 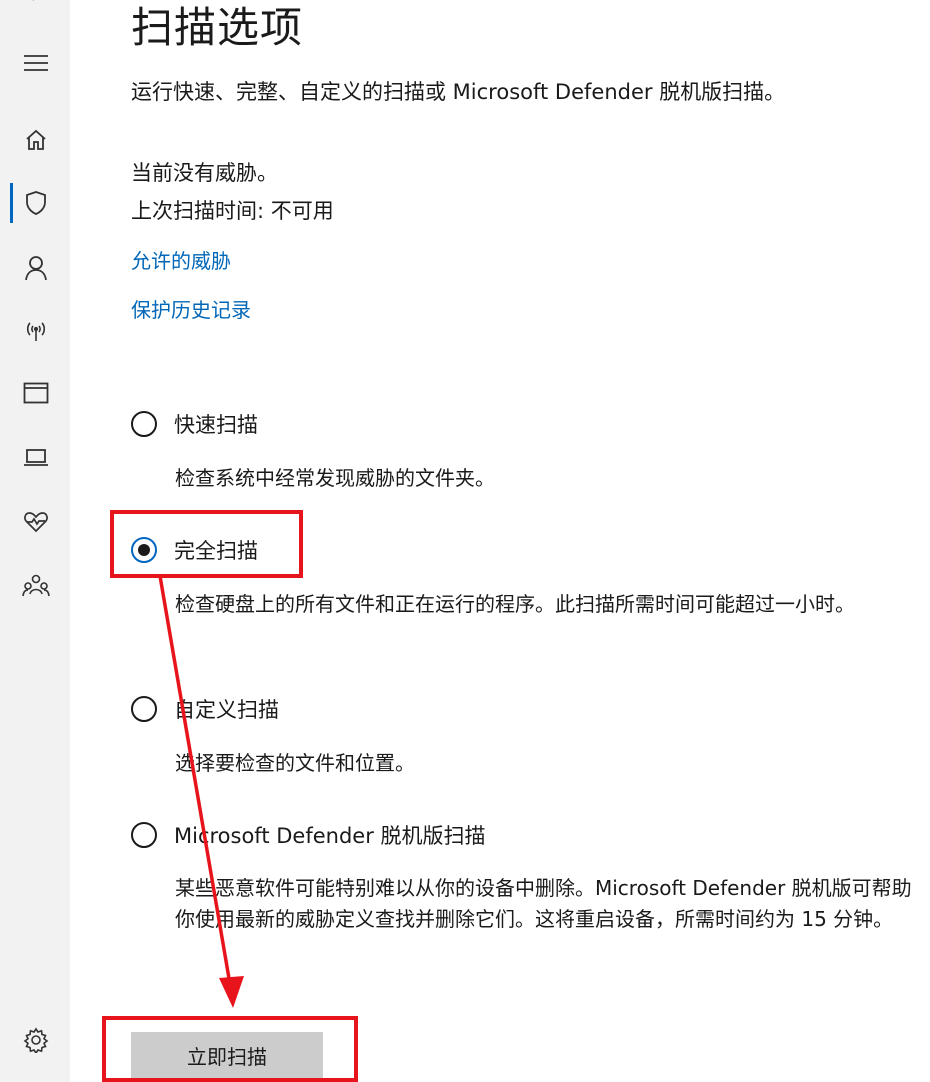 What do you see at coordinates (181, 259) in the screenshot?
I see `allowed-threats-link: 允许的威胁` at bounding box center [181, 259].